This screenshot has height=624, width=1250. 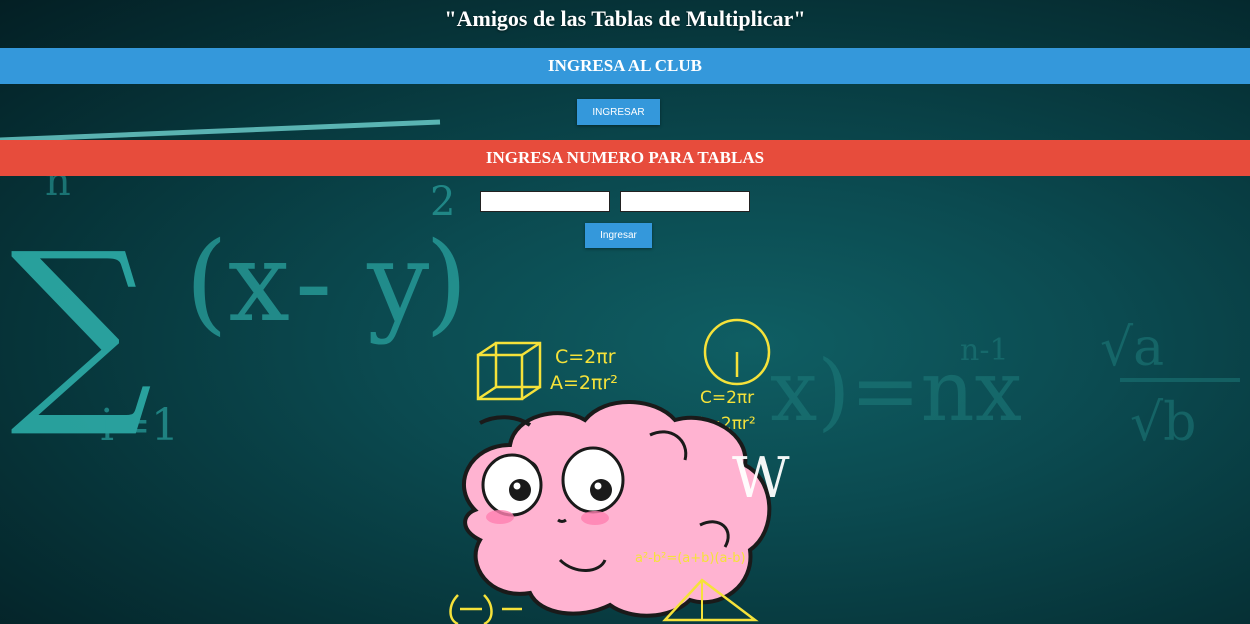 What do you see at coordinates (237, 282) in the screenshot?
I see `eq-x-term: (x` at bounding box center [237, 282].